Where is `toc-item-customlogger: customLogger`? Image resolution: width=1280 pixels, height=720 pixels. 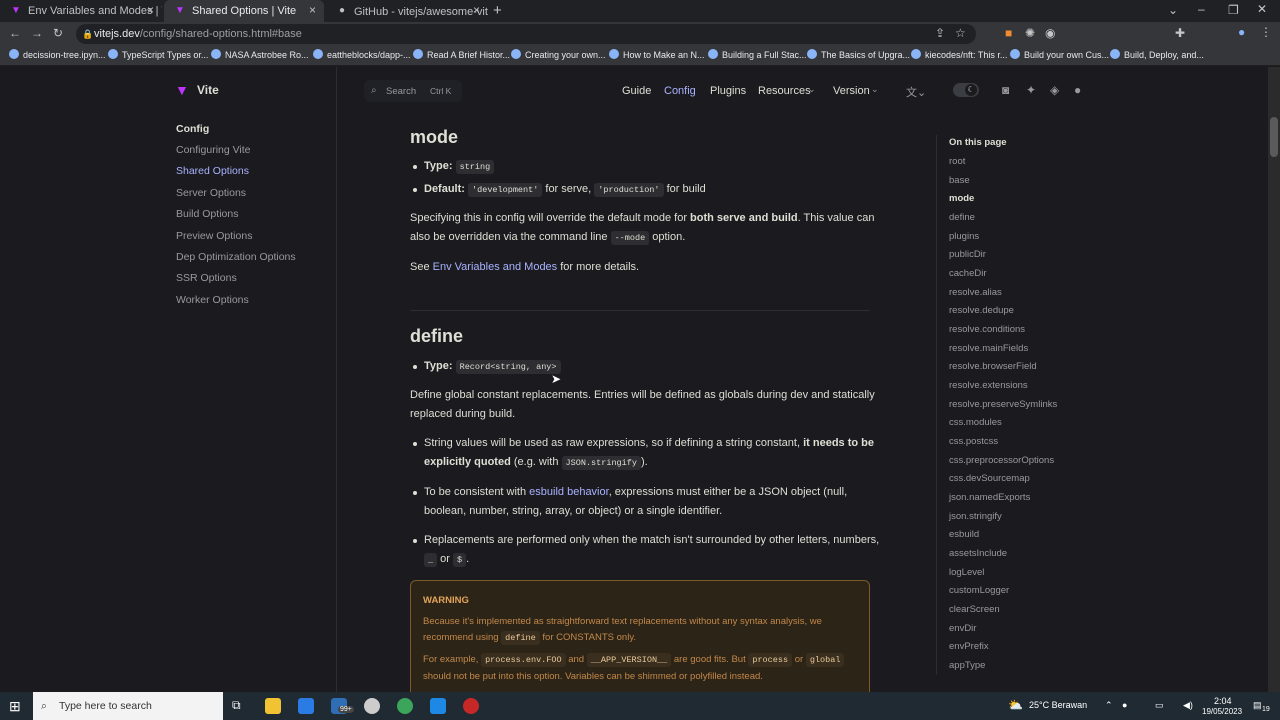
toc-item-customlogger: customLogger is located at coordinates (979, 590).